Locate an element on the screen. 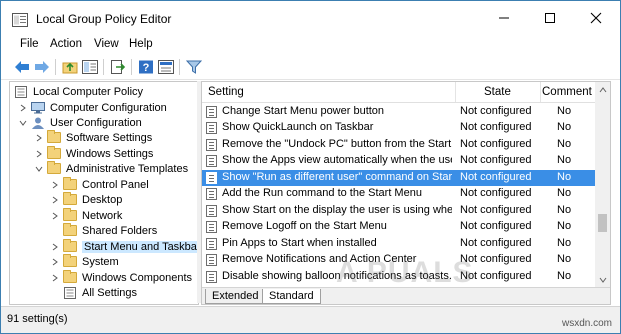 This screenshot has width=621, height=334. tree-node-administrative-templates: Administrative Templates is located at coordinates (111, 168).